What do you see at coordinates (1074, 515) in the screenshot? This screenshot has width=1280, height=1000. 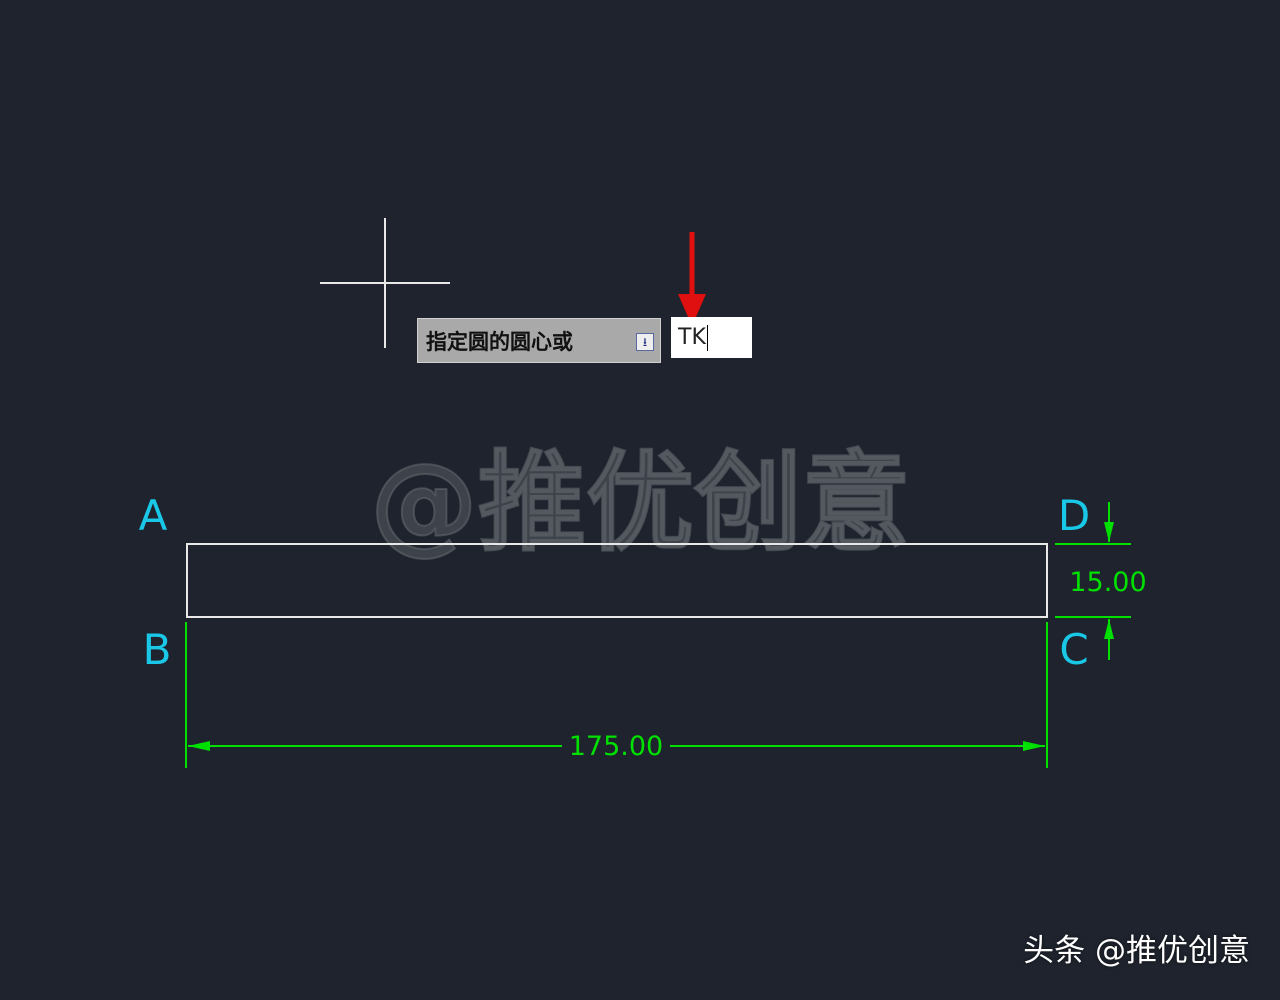 I see `point-label-d: D` at bounding box center [1074, 515].